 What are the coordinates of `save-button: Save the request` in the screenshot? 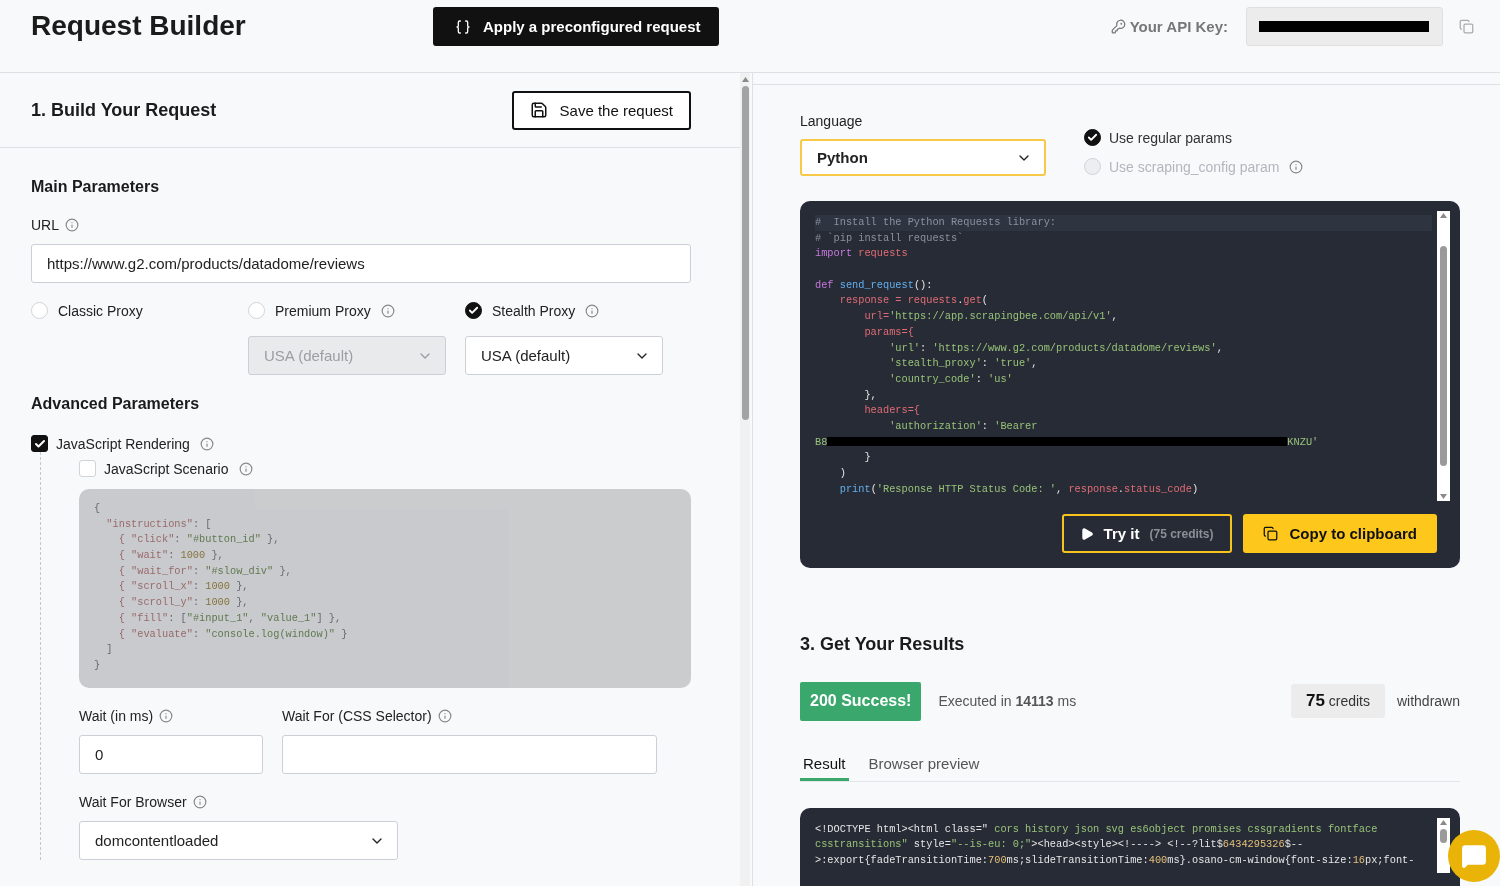 It's located at (601, 110).